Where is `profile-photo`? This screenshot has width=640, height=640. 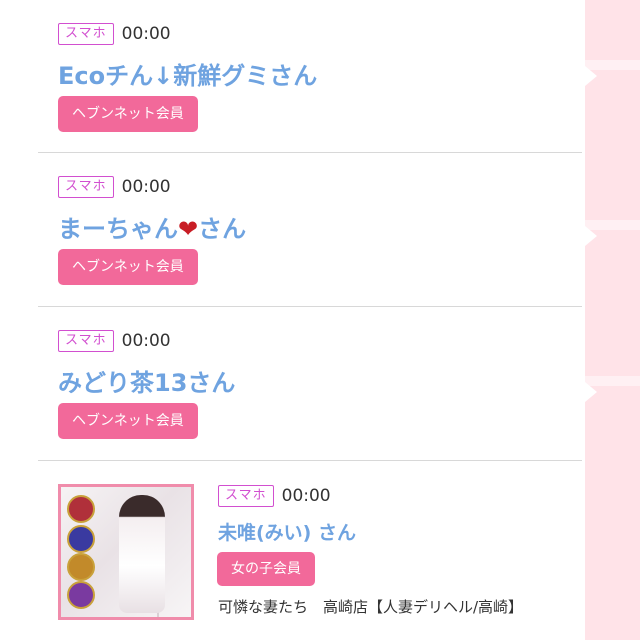 profile-photo is located at coordinates (126, 552).